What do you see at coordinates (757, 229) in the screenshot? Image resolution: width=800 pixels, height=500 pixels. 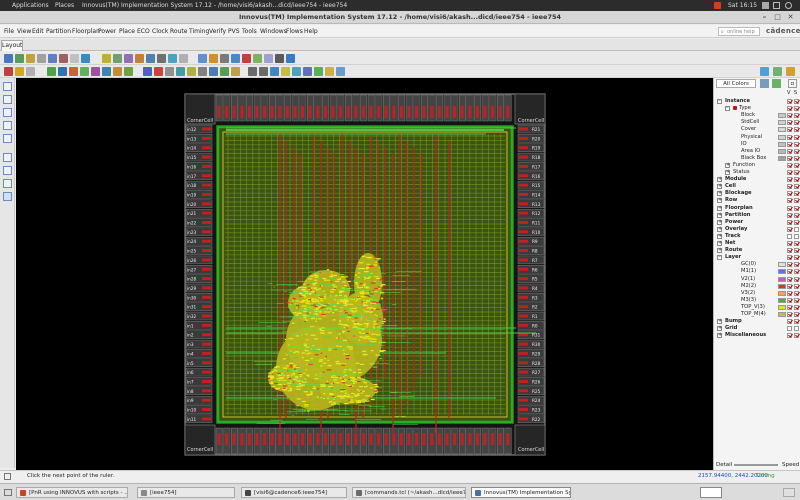 I see `layer-tree-row: + Overlay` at bounding box center [757, 229].